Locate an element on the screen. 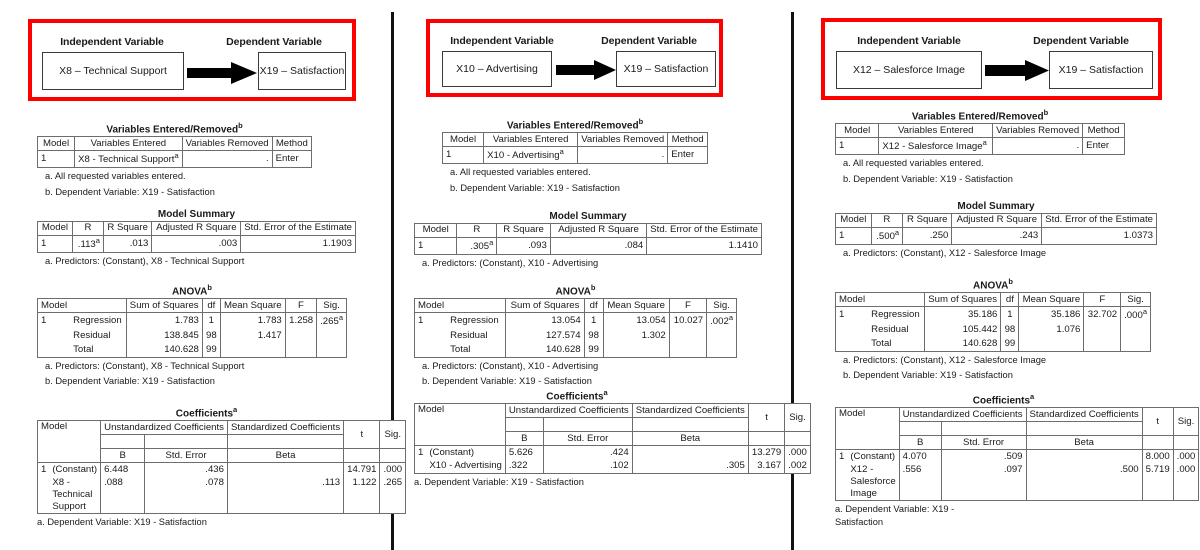 This screenshot has height=550, width=1200. th-t: t is located at coordinates (1157, 422).